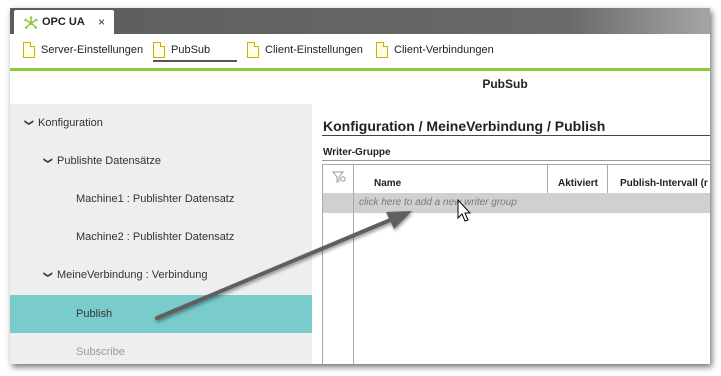  Describe the element at coordinates (101, 22) in the screenshot. I see `close-icon: ×` at that location.